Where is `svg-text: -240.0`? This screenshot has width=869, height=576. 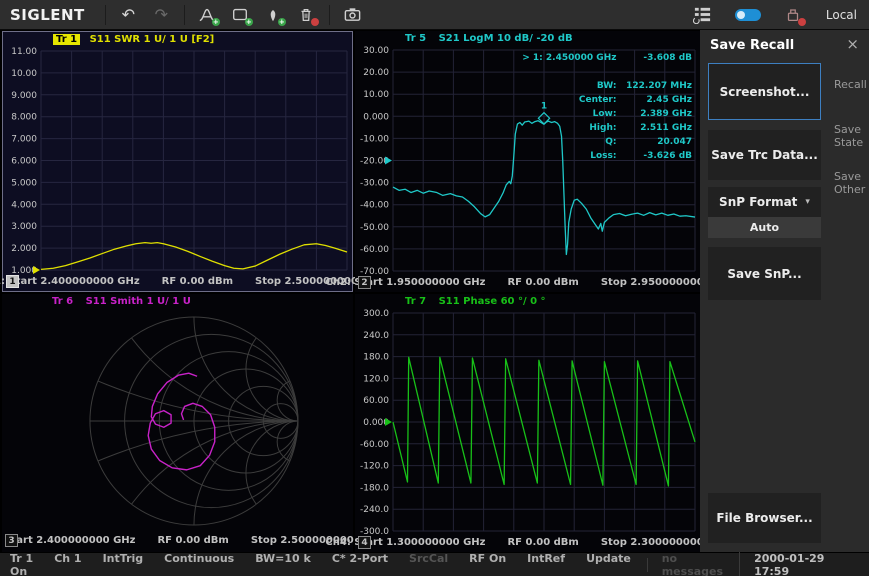
svg-text: -240.0 is located at coordinates (374, 510).